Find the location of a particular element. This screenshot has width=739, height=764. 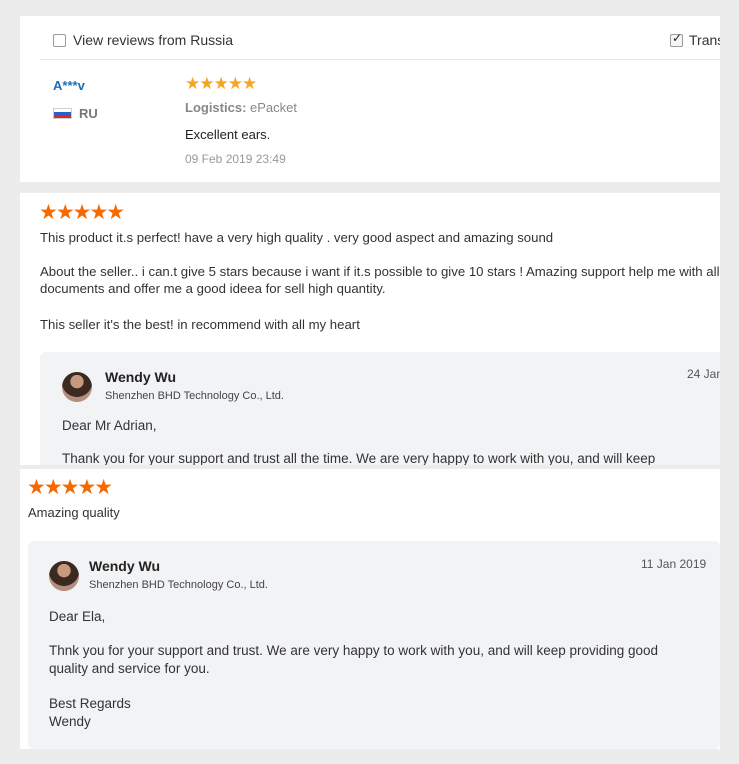

reply-signature: Wendy is located at coordinates (70, 721).